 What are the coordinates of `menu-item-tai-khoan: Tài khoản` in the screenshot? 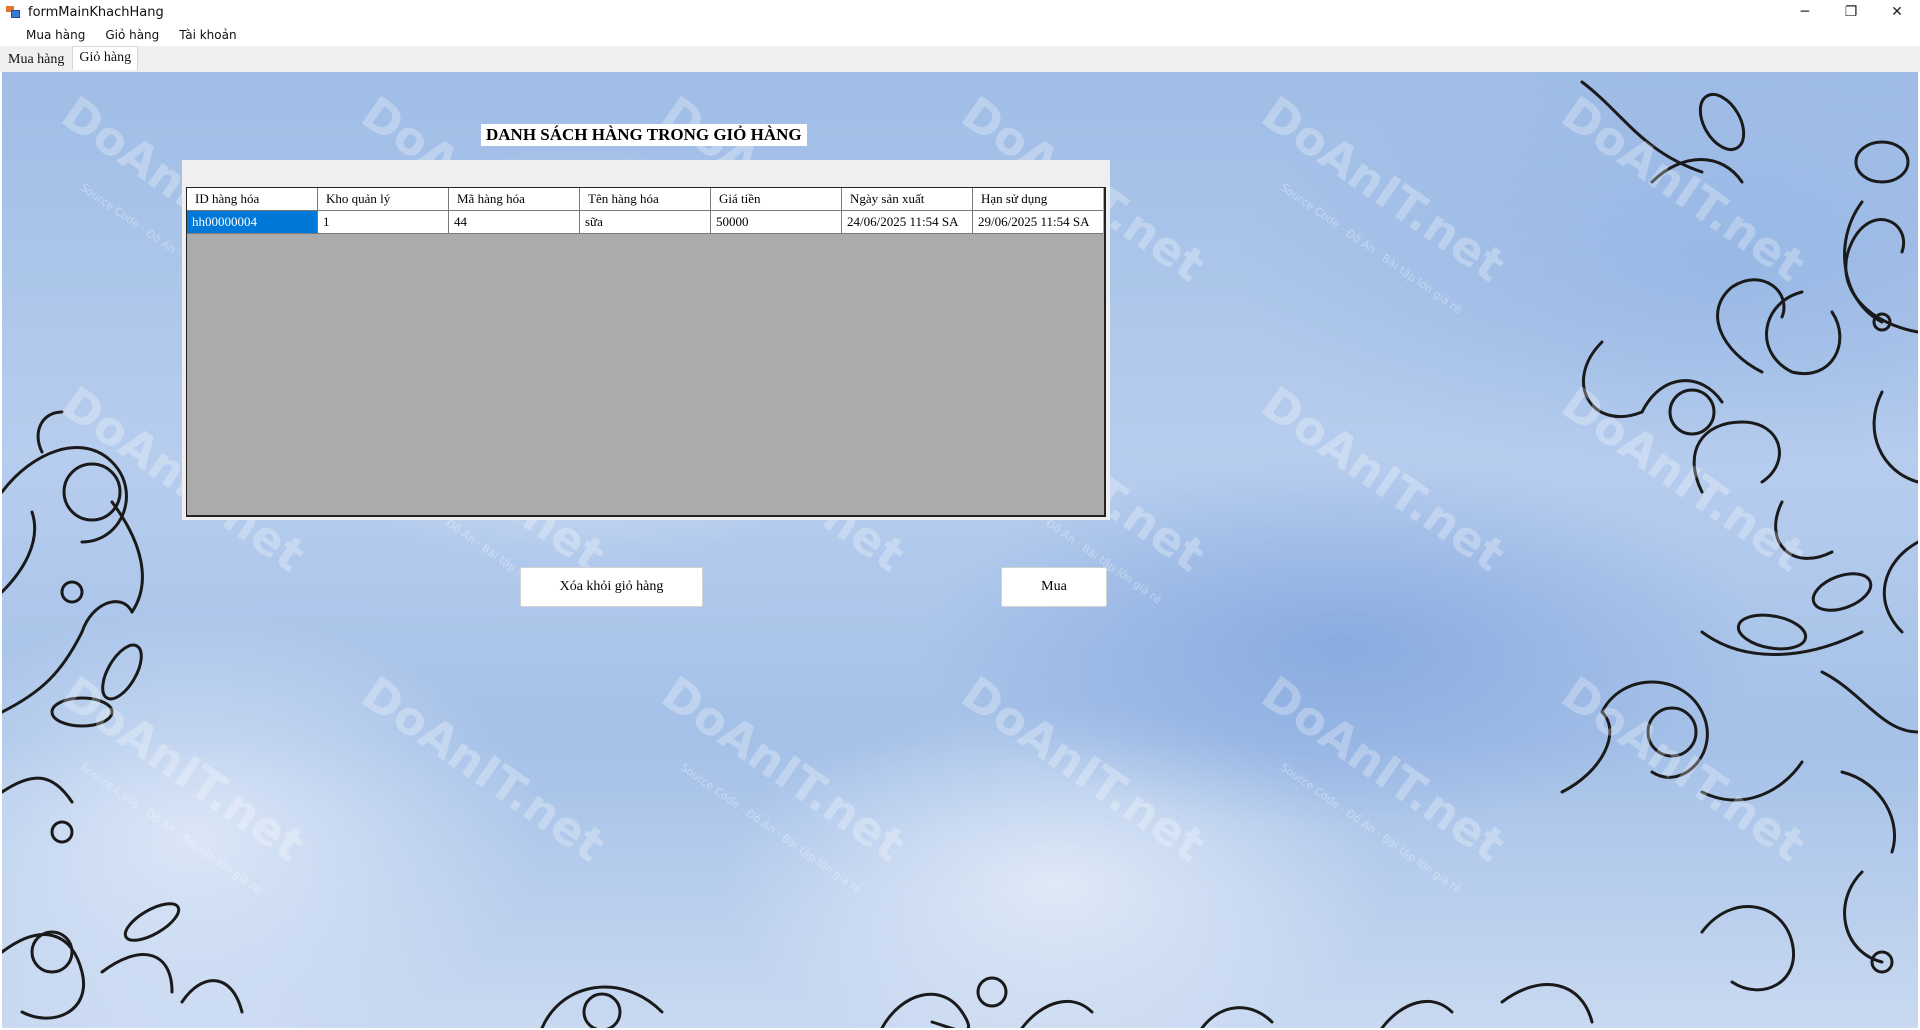 It's located at (207, 35).